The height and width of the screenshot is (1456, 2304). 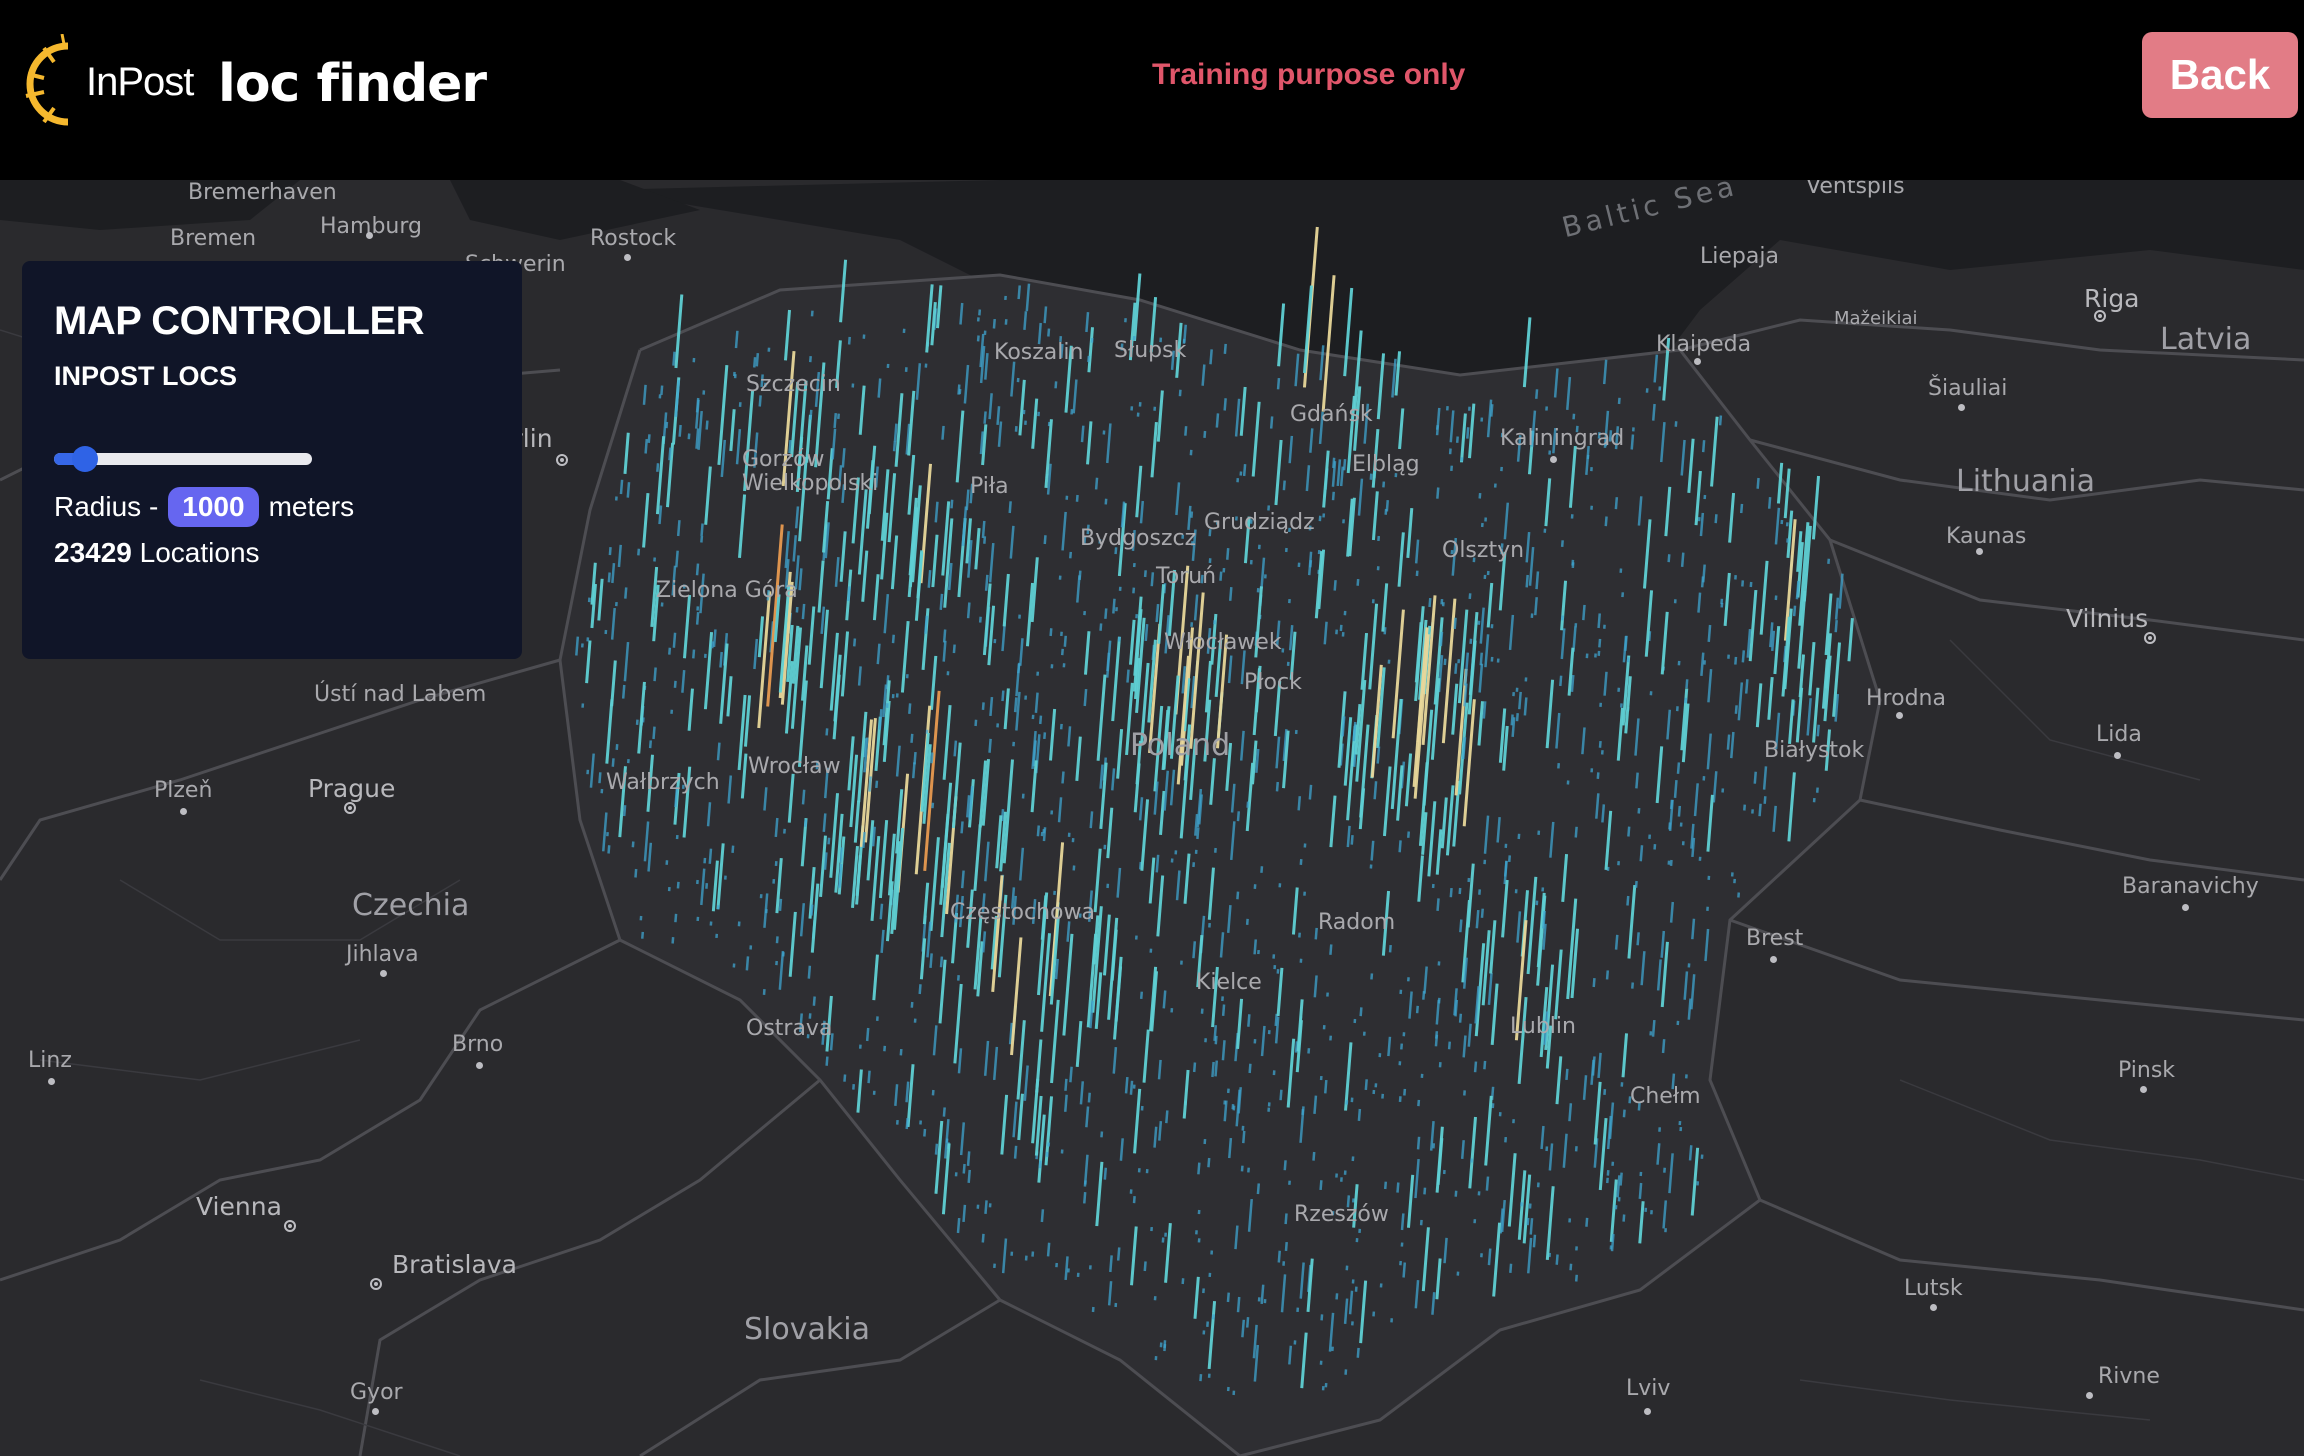 What do you see at coordinates (204, 507) in the screenshot?
I see `radius-readout: Radius - 1000 meters` at bounding box center [204, 507].